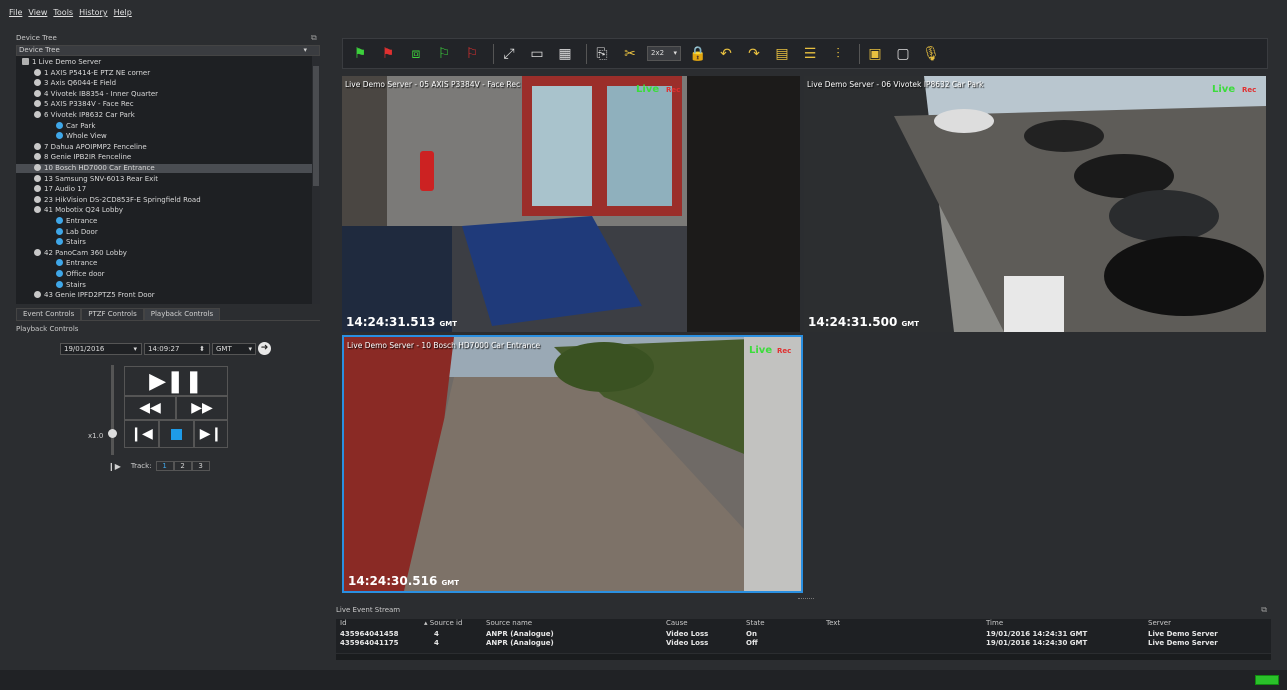 The image size is (1287, 690). What do you see at coordinates (393, 581) in the screenshot?
I see `timestamp-value: 14:24:30.516` at bounding box center [393, 581].